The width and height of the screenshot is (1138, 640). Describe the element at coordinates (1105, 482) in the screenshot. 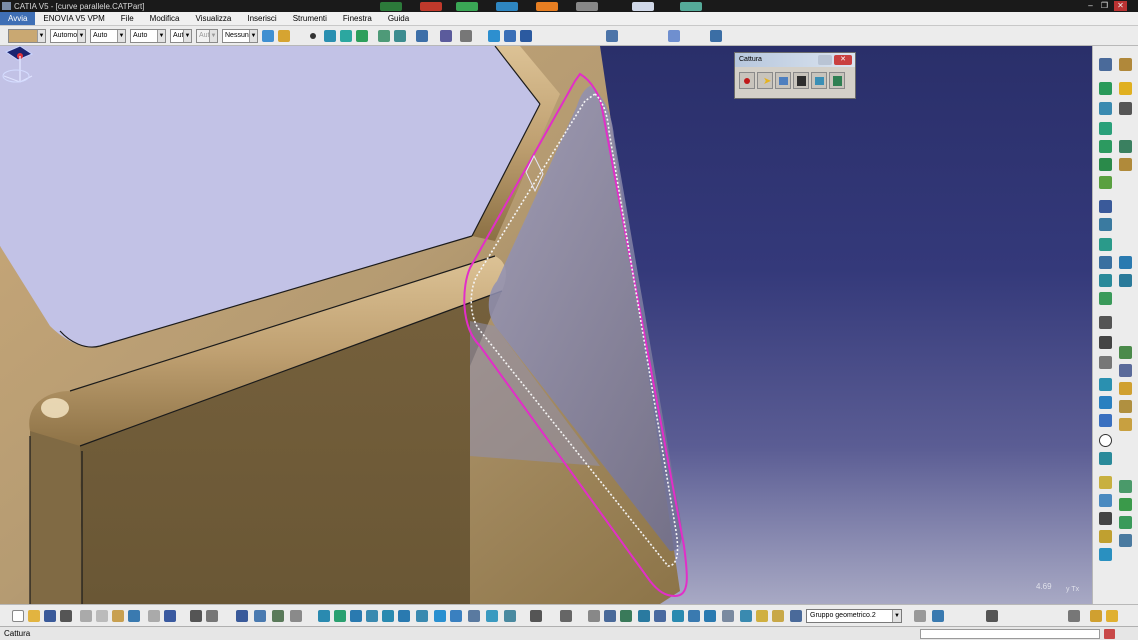

I see `connect-curve-icon` at that location.